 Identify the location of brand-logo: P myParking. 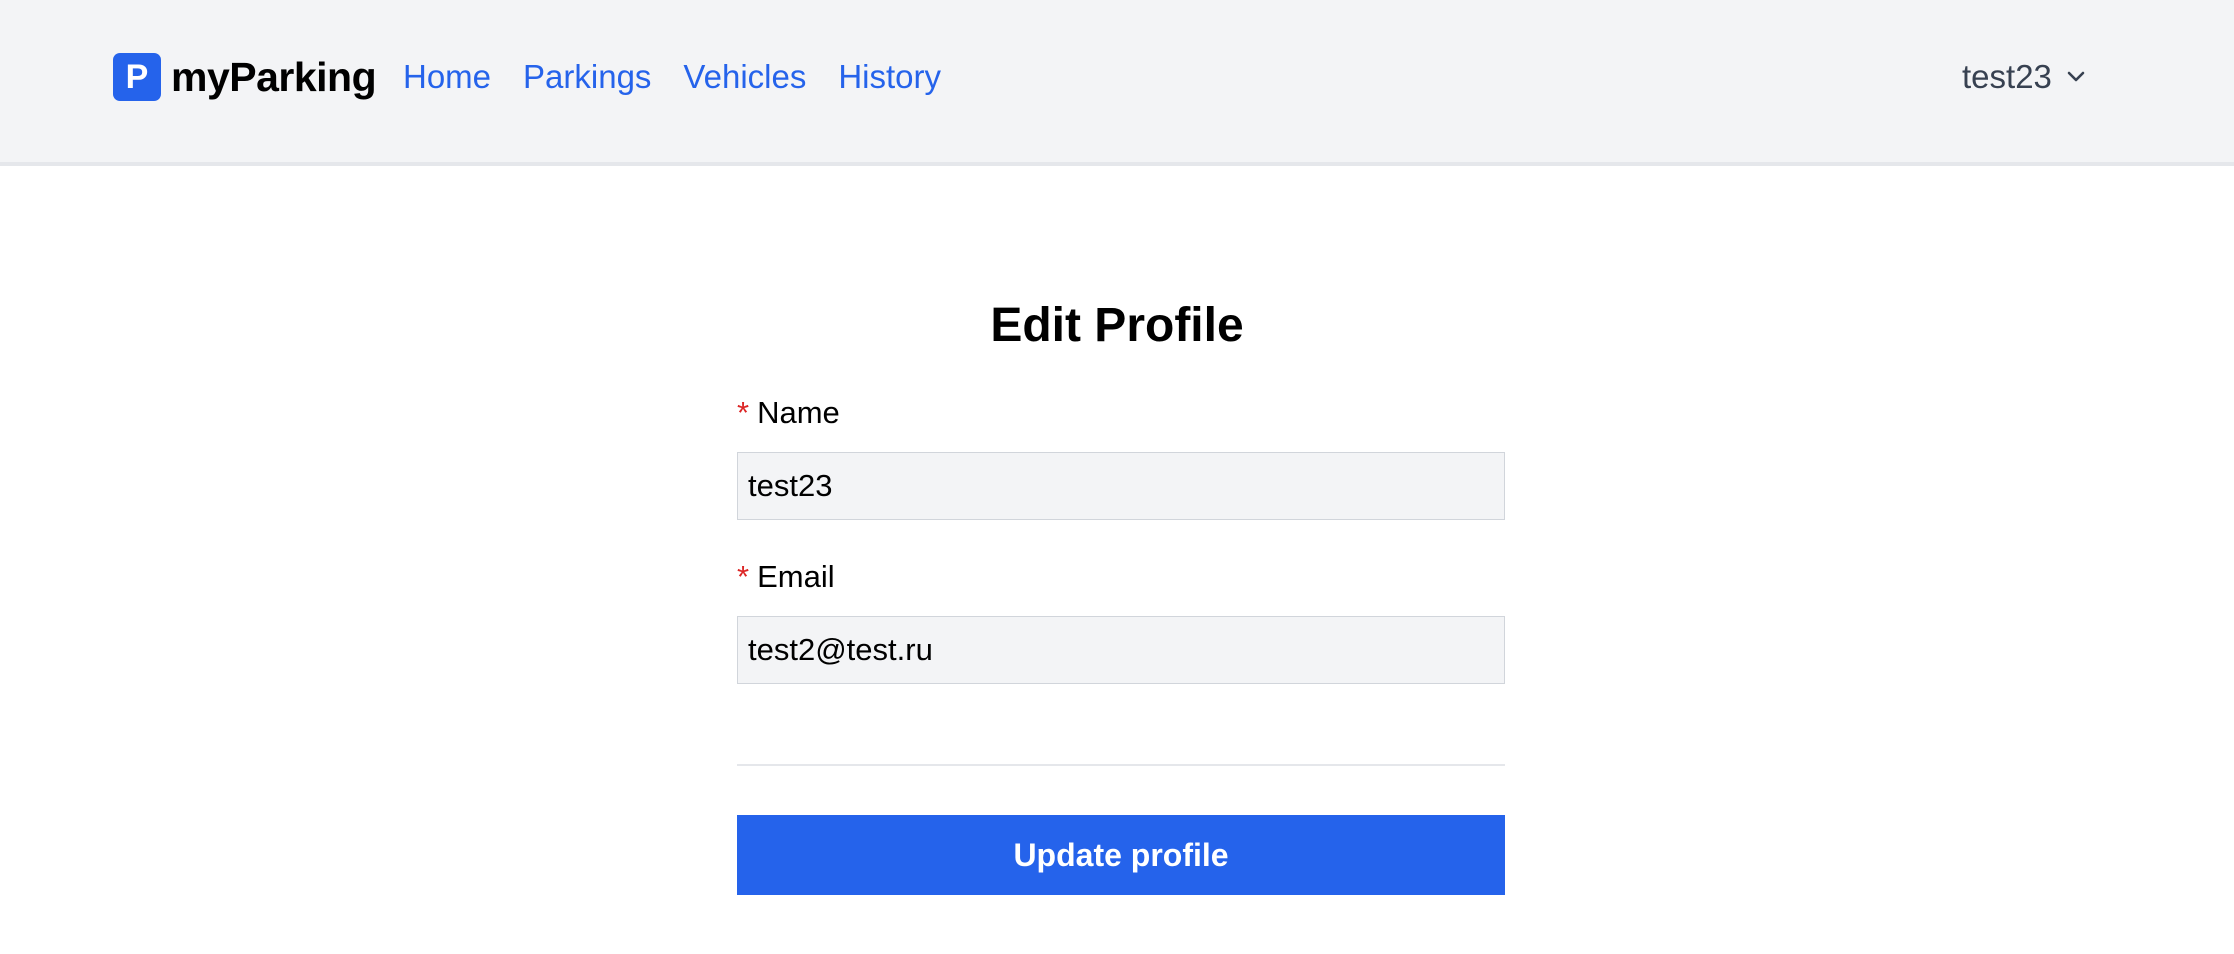
(245, 77).